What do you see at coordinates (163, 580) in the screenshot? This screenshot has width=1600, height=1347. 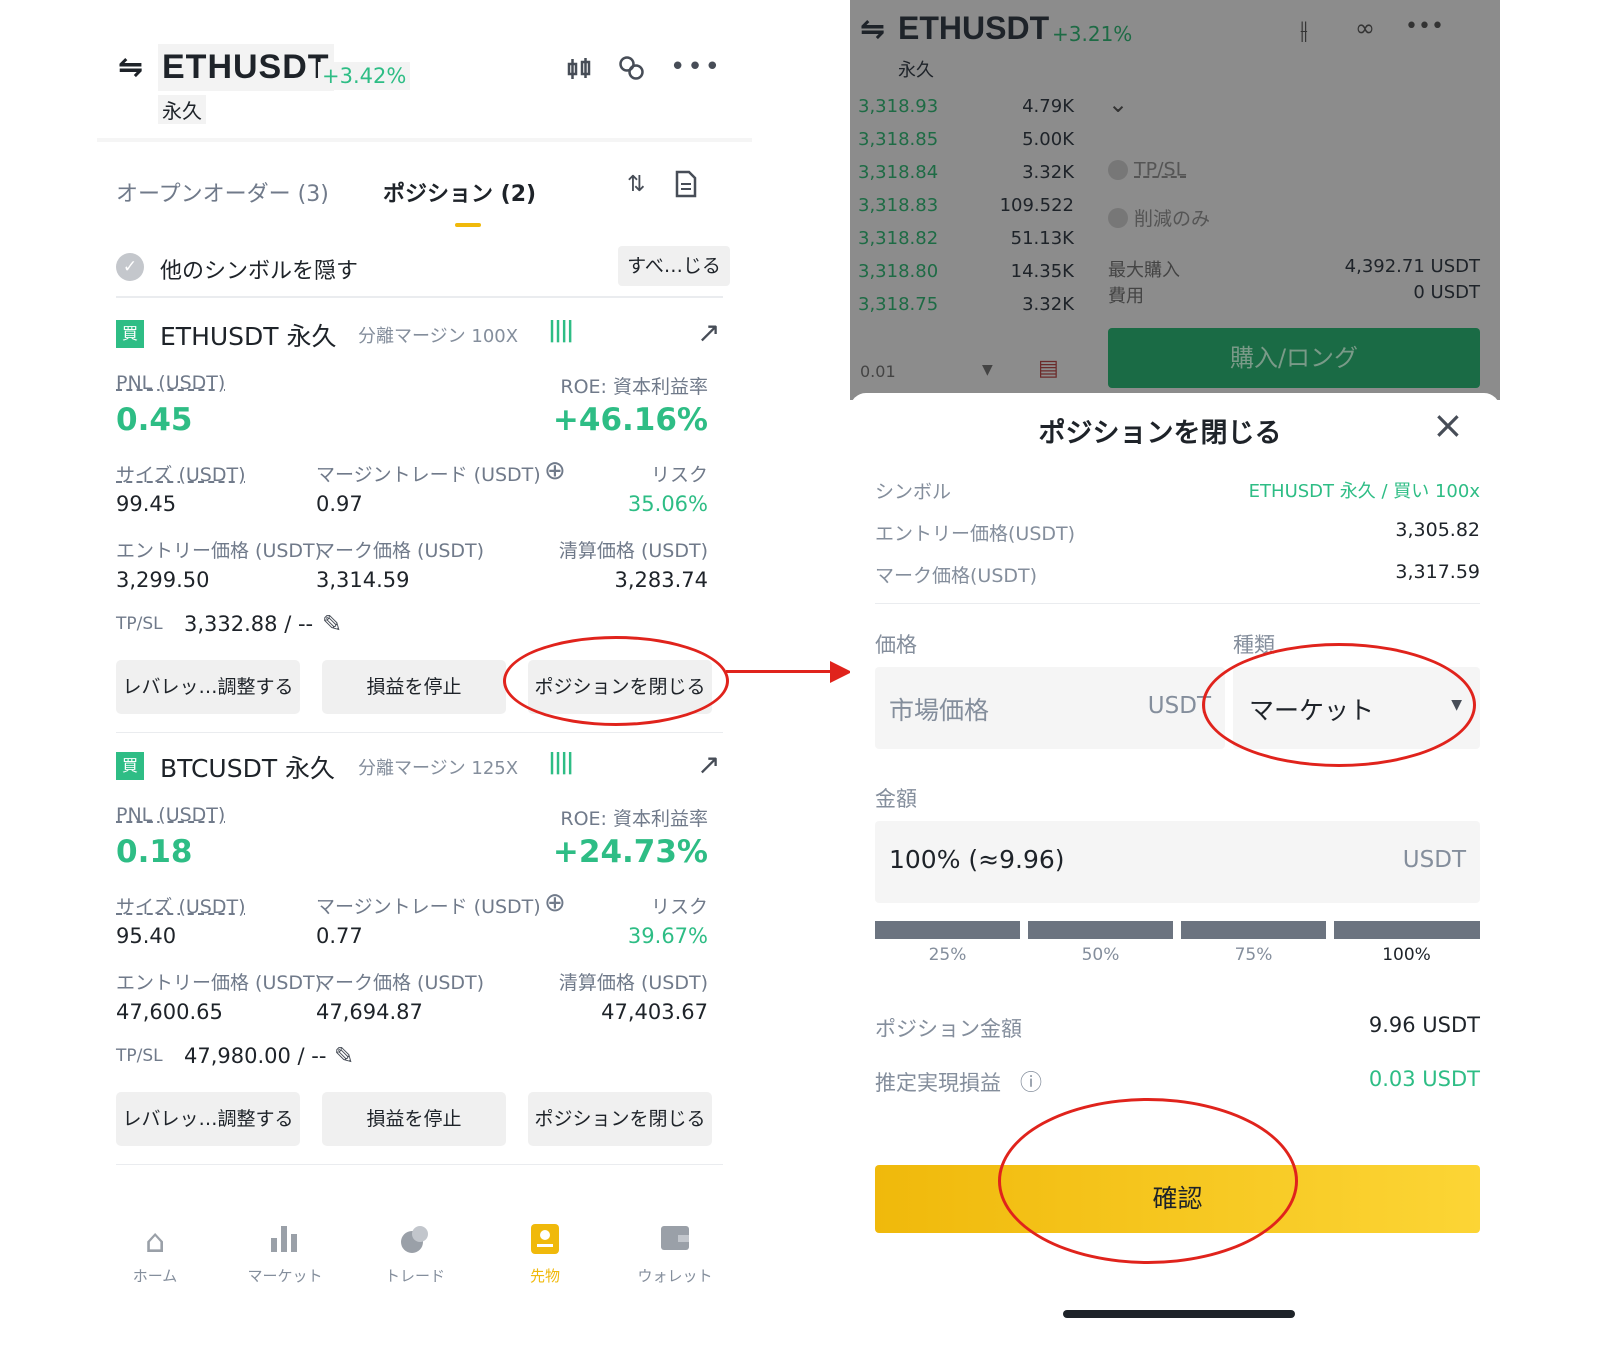 I see `entry-price-value: 3,299.50` at bounding box center [163, 580].